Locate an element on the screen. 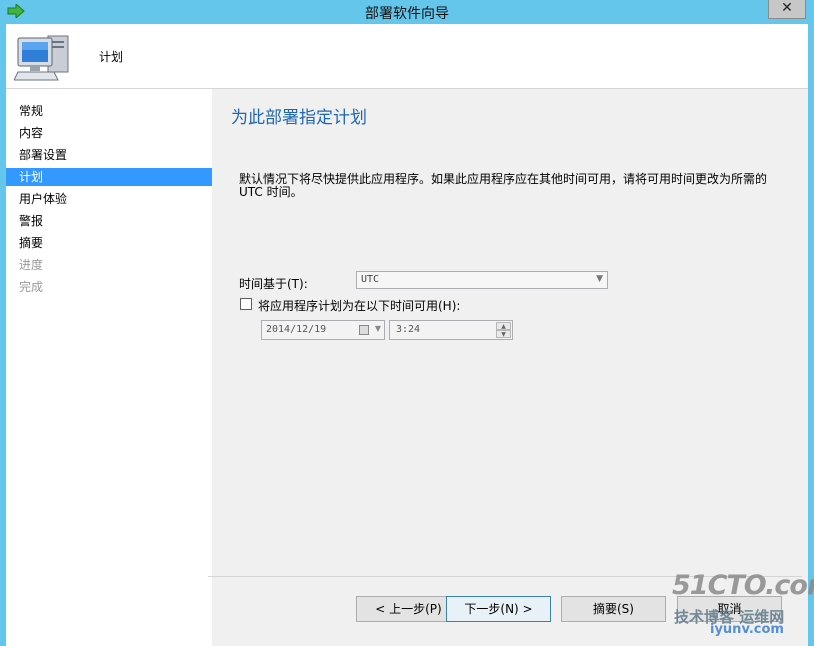  date-value: 2014/12/19 is located at coordinates (296, 329).